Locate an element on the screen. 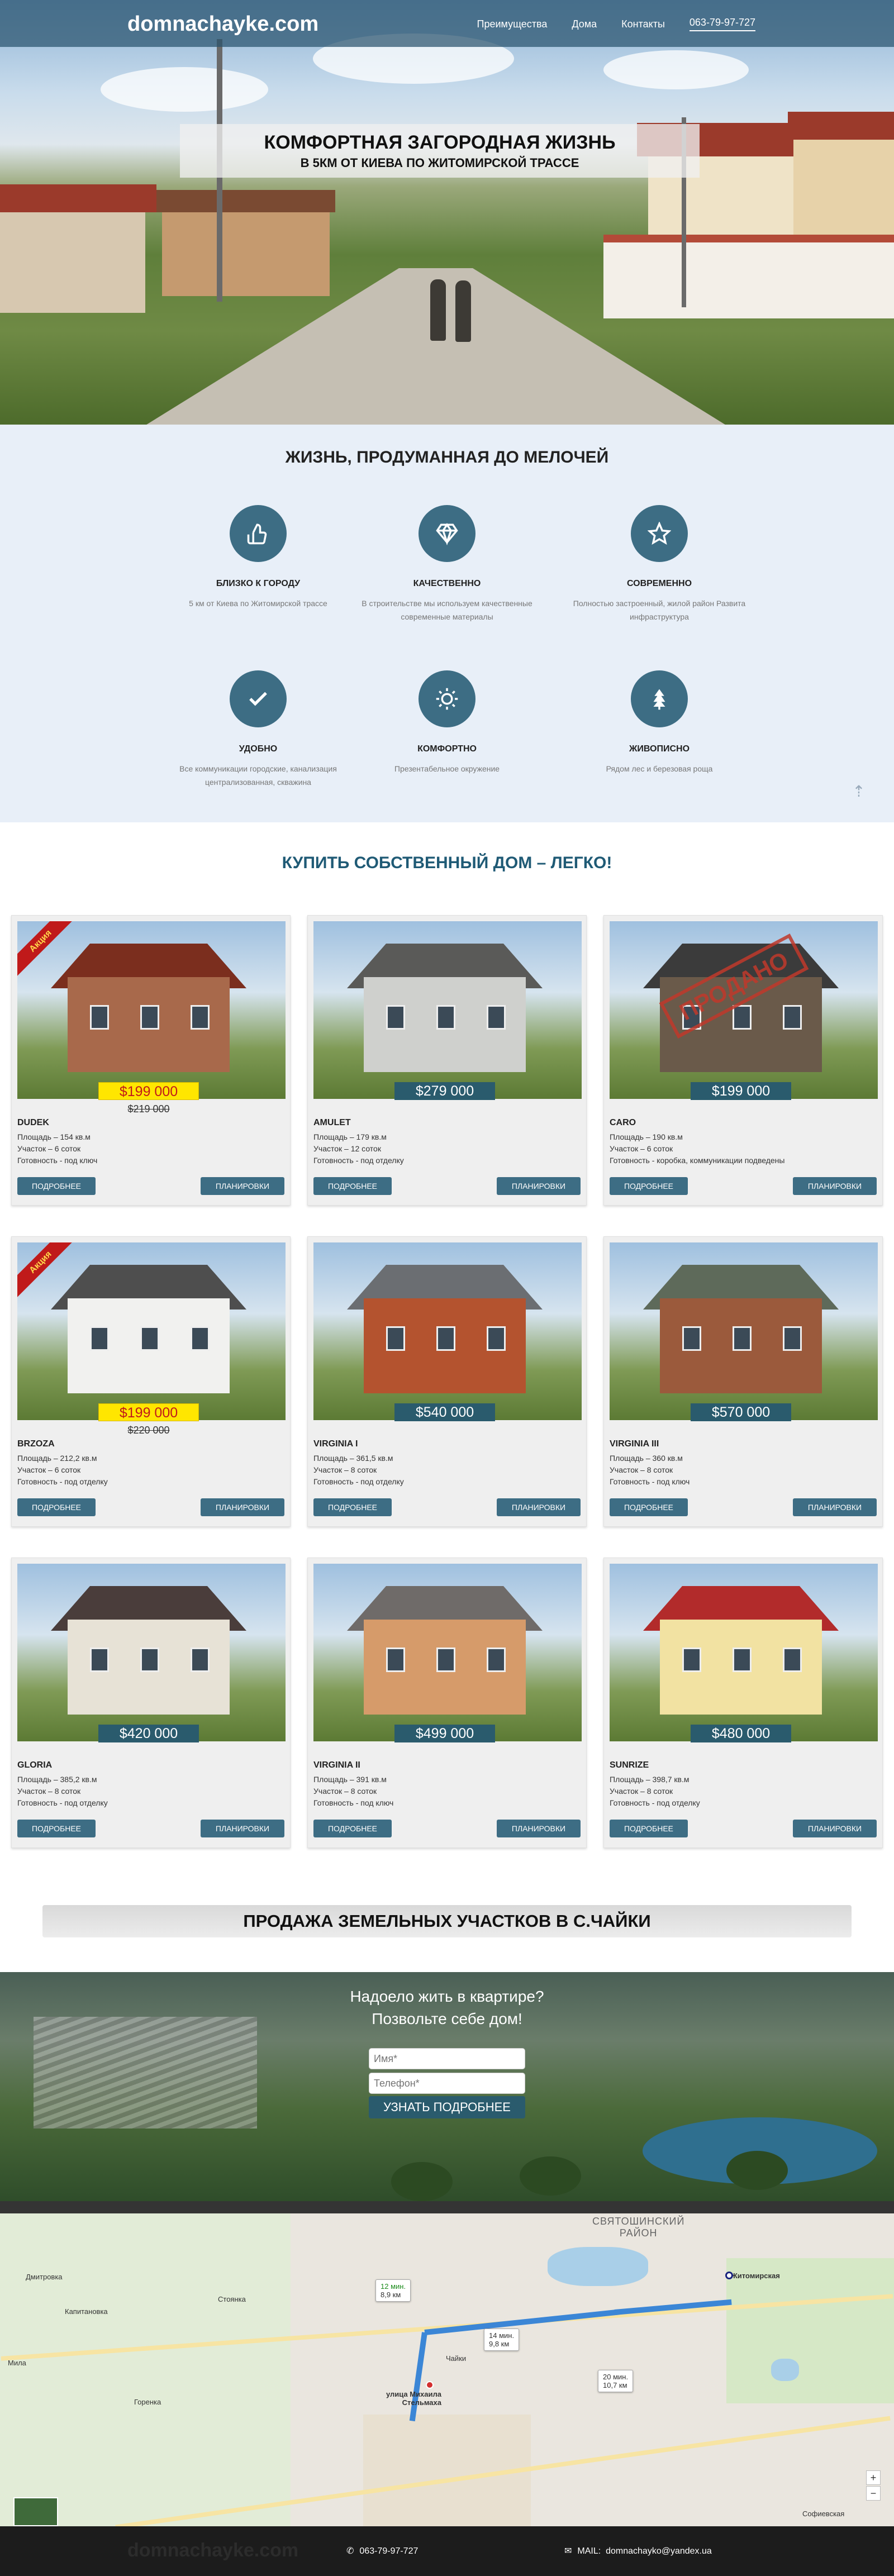 Image resolution: width=894 pixels, height=2576 pixels. envelope-icon: ✉ is located at coordinates (568, 2551).